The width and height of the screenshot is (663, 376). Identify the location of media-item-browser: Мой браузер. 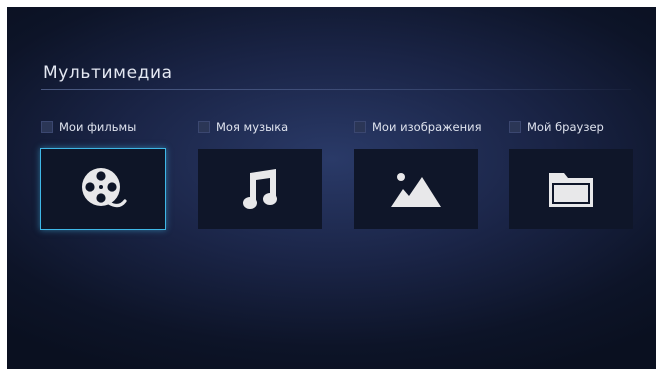
(572, 174).